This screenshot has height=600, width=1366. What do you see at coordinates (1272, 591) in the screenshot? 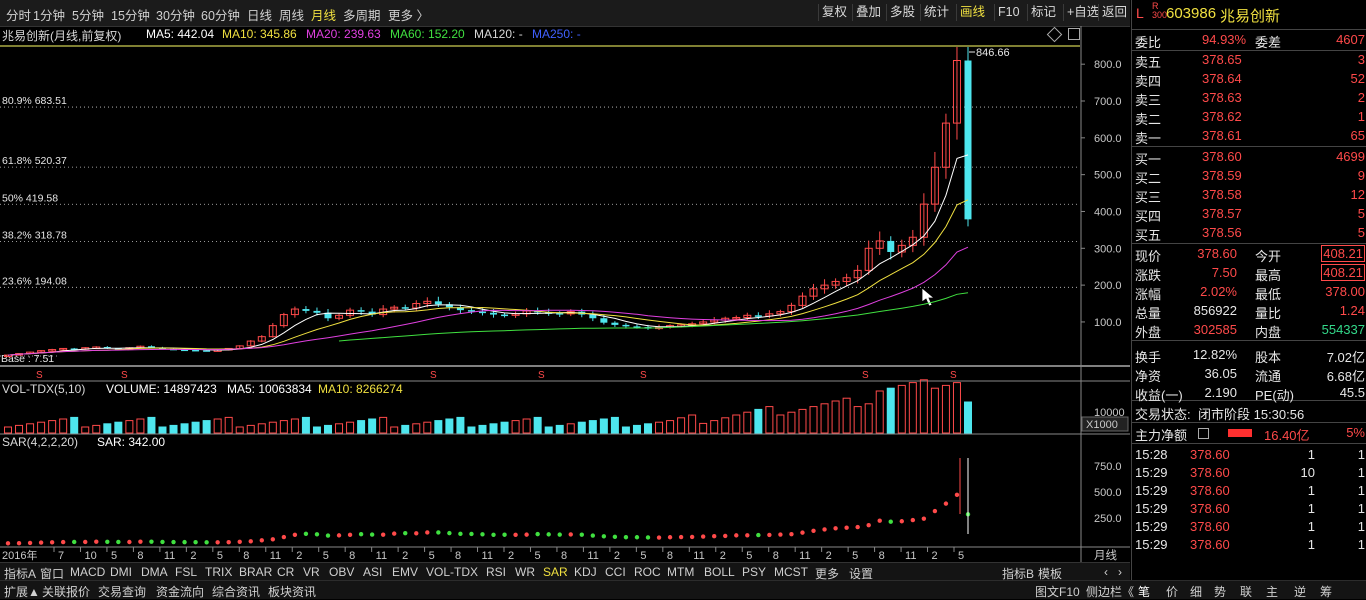
I see `bottom-right-tab-7: 主` at bounding box center [1272, 591].